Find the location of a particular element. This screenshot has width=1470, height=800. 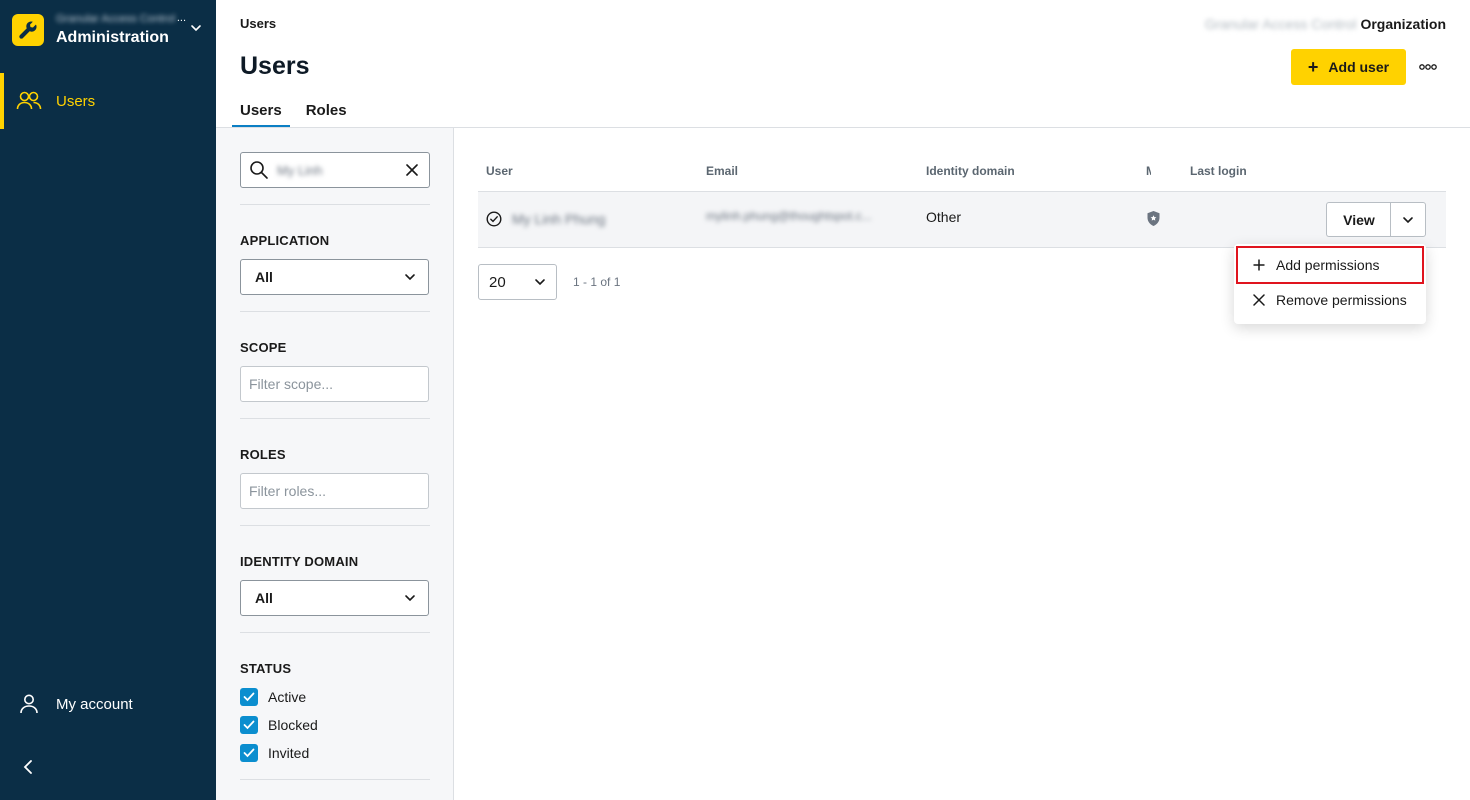

identity-domain-select-value: All is located at coordinates (264, 598).